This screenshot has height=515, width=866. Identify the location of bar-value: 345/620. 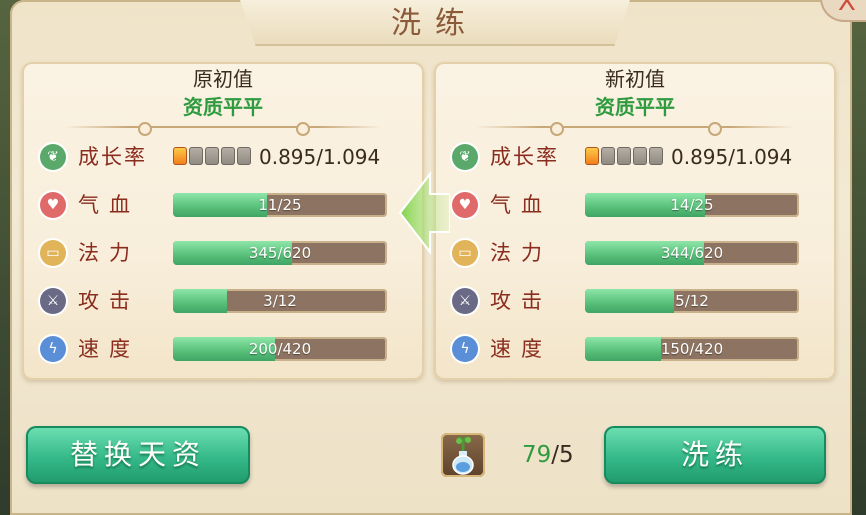
(280, 253).